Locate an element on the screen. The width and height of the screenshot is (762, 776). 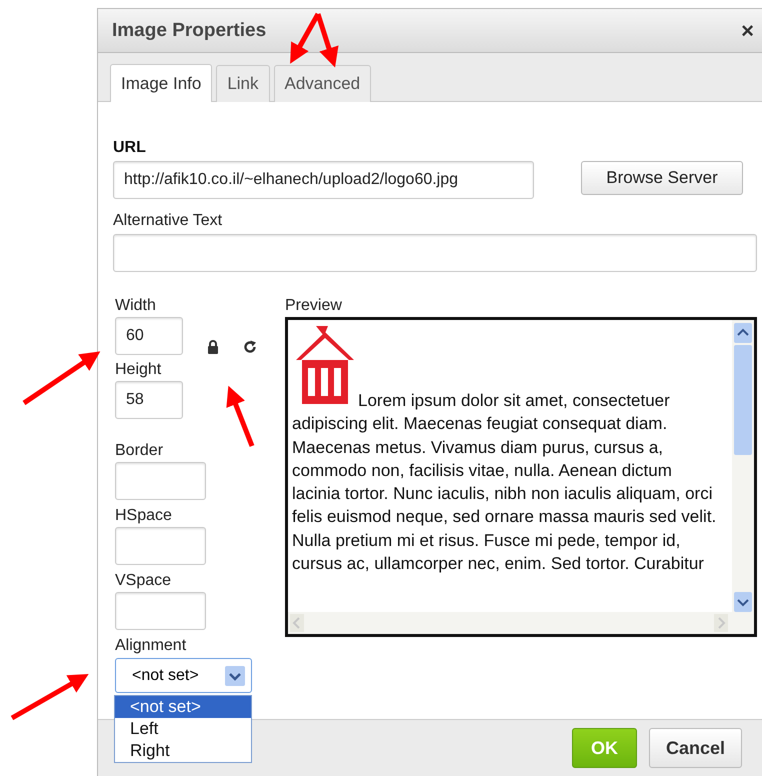
scroll-down-icon is located at coordinates (743, 602).